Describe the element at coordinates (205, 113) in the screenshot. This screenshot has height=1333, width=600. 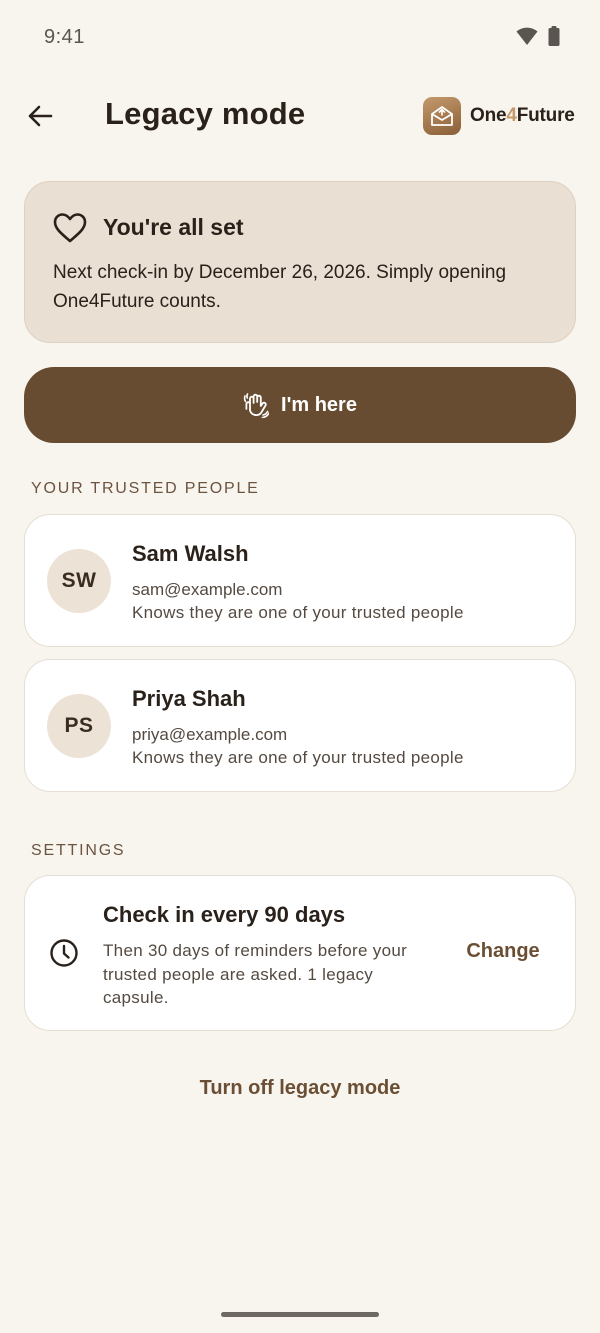
I see `page-title: Legacy mode` at that location.